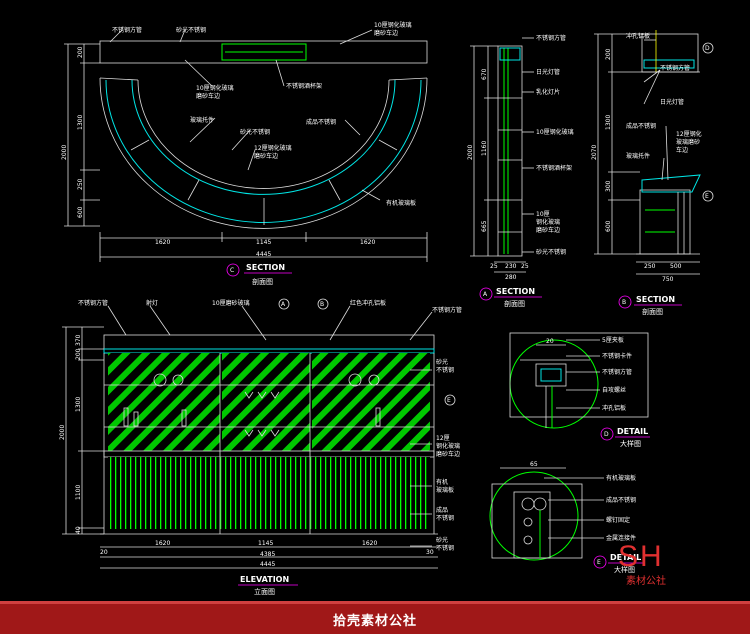 Image resolution: width=750 pixels, height=634 pixels. Describe the element at coordinates (484, 148) in the screenshot. I see `section-a-dim-left-1: 1160` at that location.